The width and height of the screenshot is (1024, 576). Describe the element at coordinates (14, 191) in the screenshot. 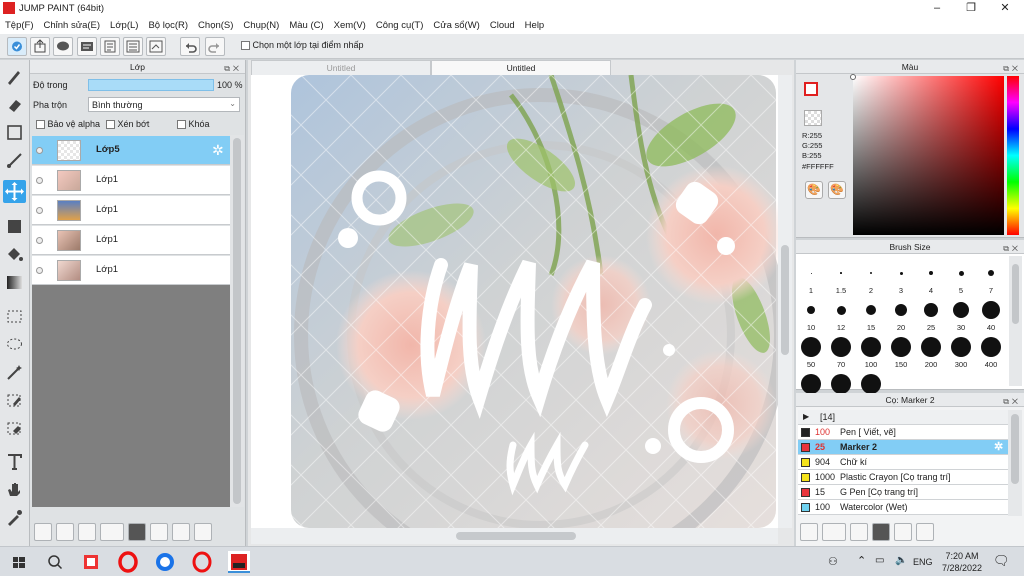

I see `move-tool-icon` at that location.